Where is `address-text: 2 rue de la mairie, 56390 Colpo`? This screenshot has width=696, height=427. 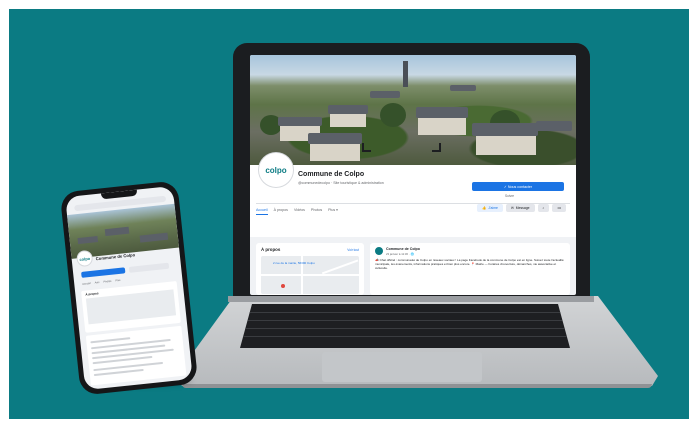
address-text: 2 rue de la mairie, 56390 Colpo is located at coordinates (294, 263).